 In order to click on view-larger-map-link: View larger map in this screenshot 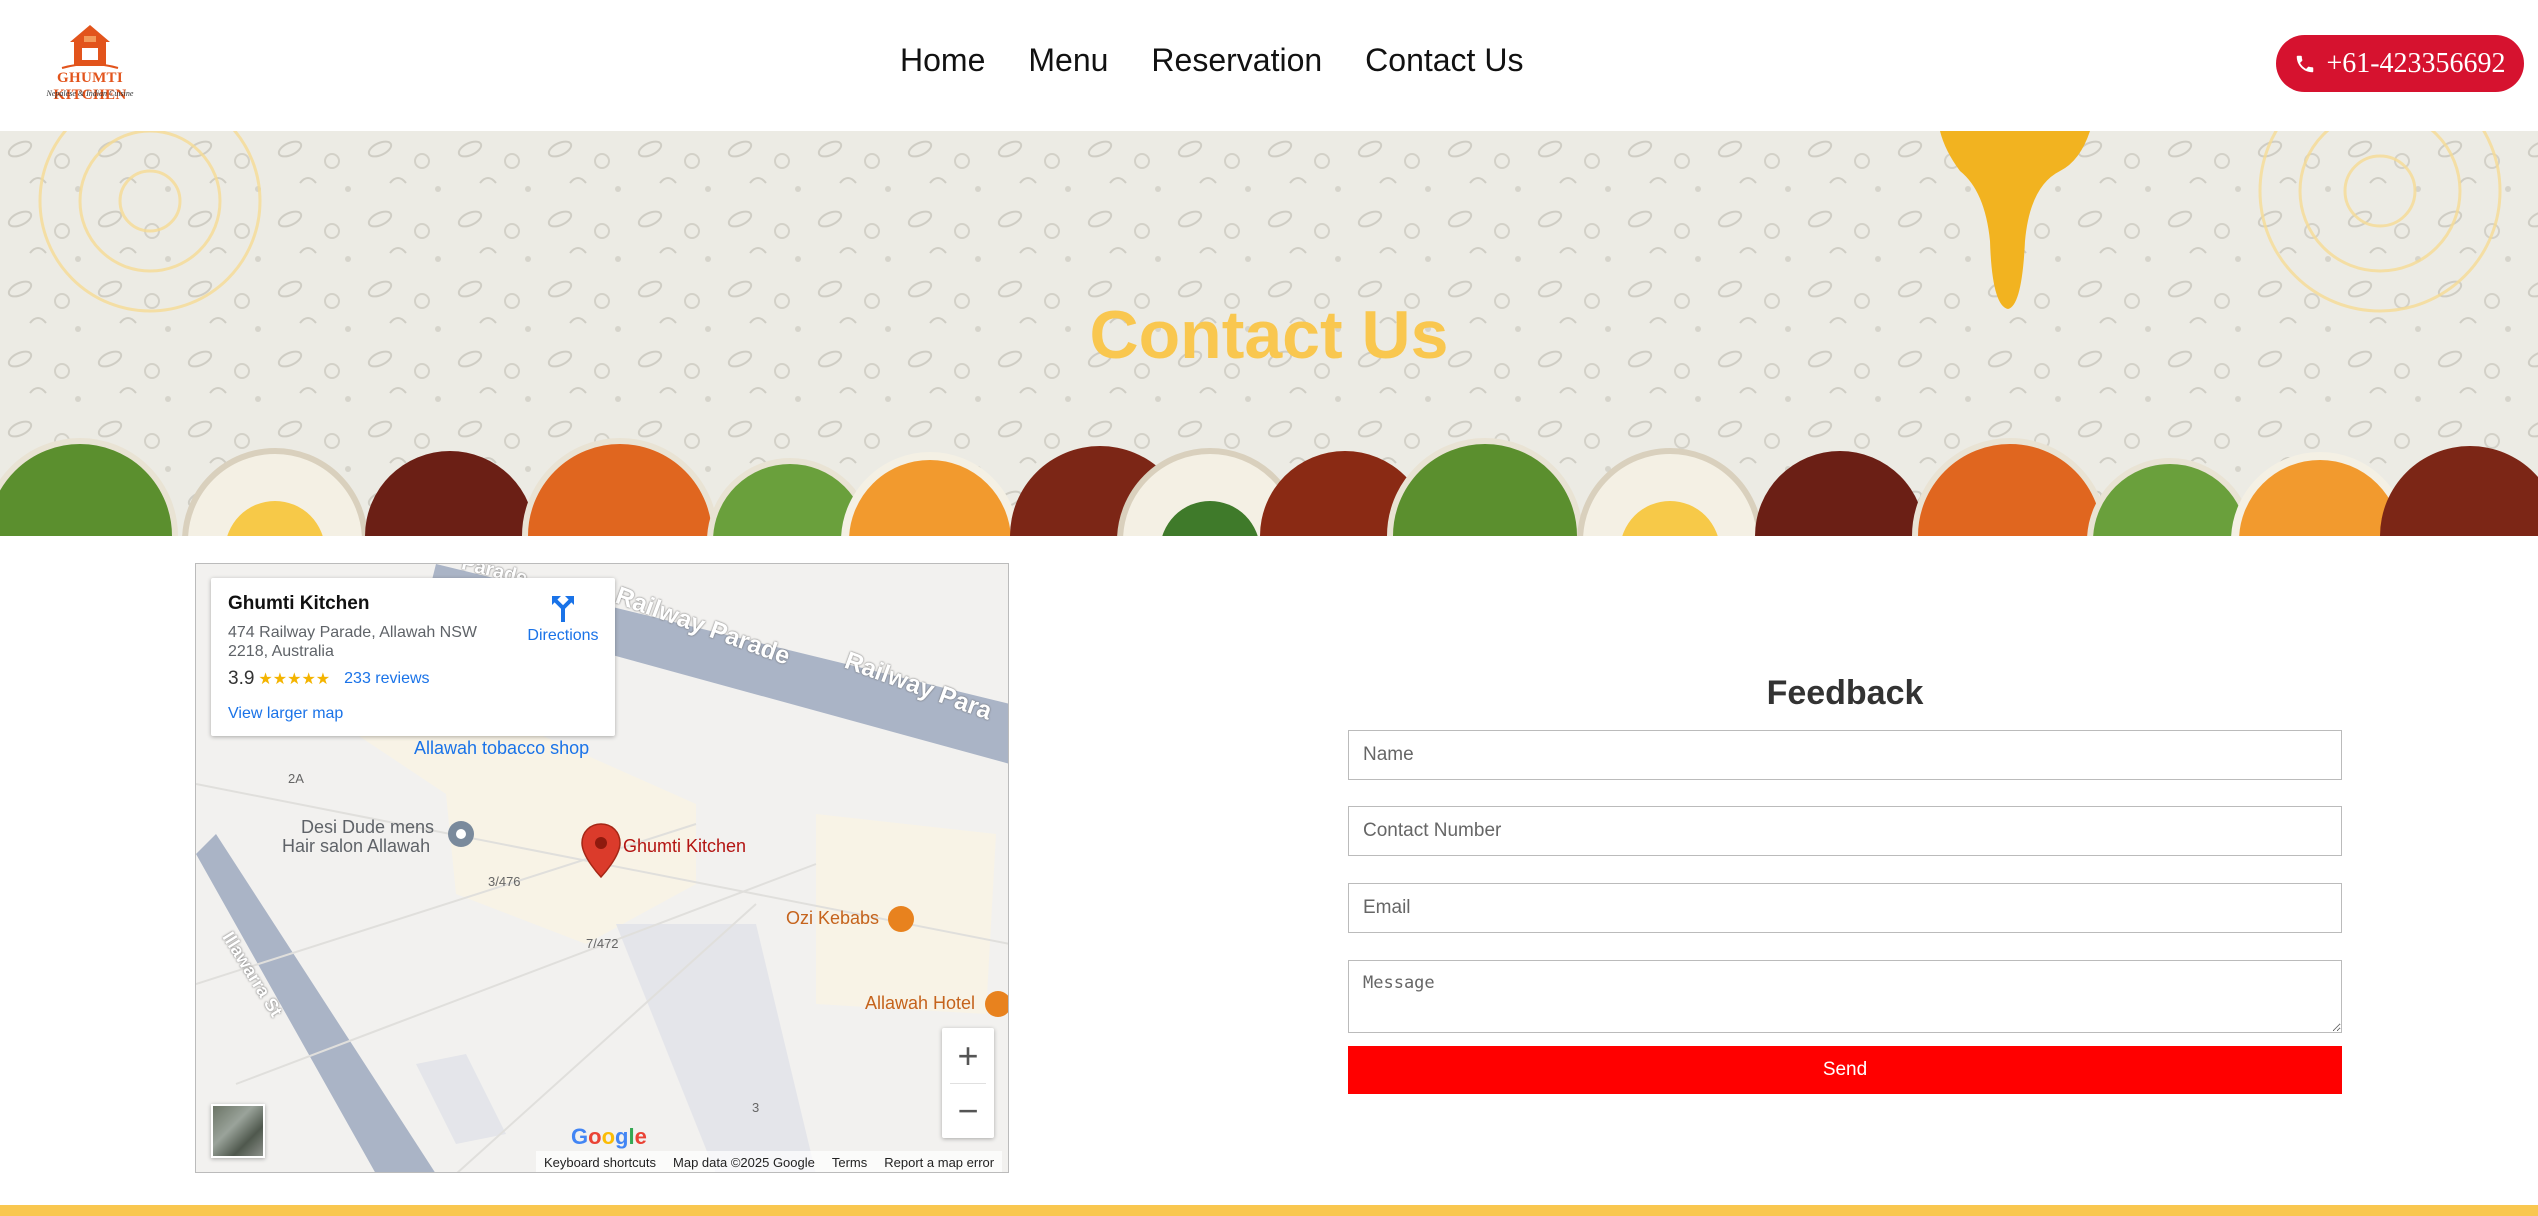, I will do `click(285, 714)`.